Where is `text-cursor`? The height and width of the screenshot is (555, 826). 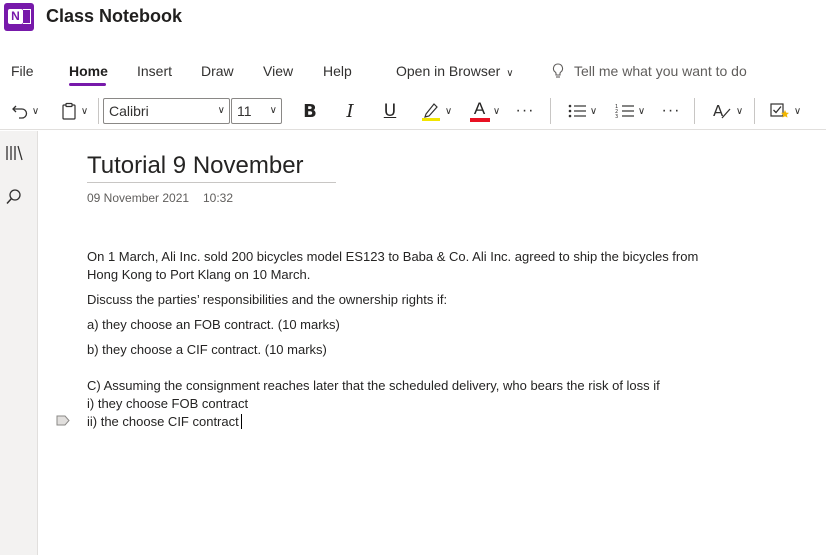 text-cursor is located at coordinates (241, 421).